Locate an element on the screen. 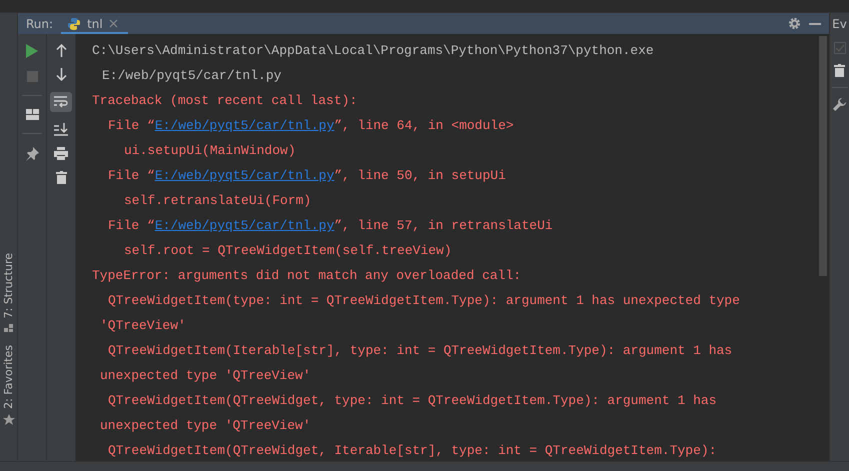 Image resolution: width=849 pixels, height=471 pixels. console-line: QTreeWidgetItem(QTreeWidget, type: int = QTreeWidgetItem.Type): argument 1 has is located at coordinates (412, 400).